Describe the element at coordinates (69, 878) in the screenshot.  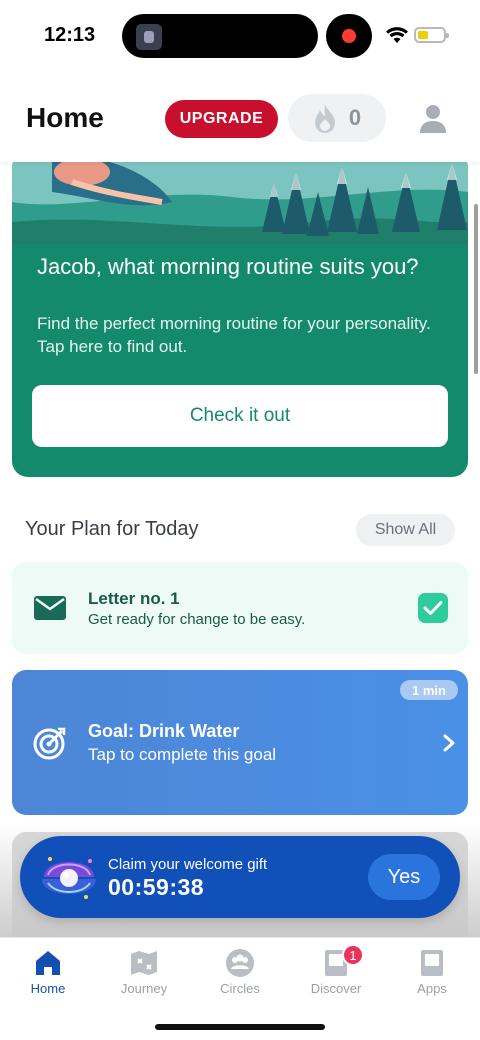
I see `pearl-shell-icon` at that location.